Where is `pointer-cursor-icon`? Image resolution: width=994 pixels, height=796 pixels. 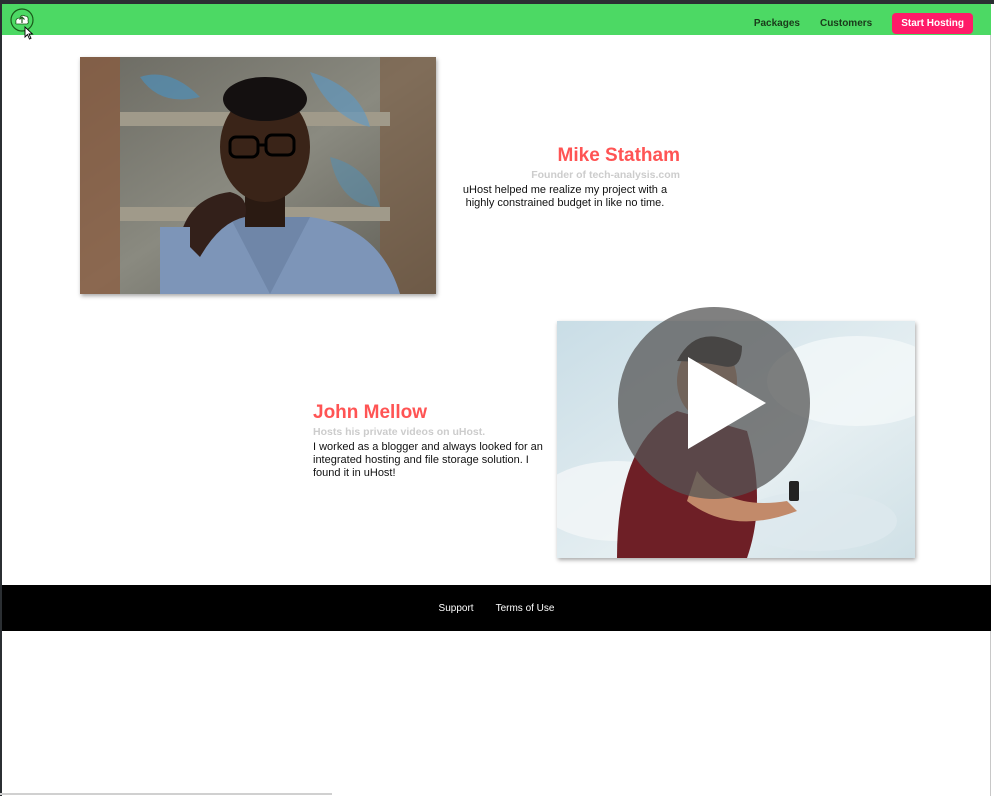 pointer-cursor-icon is located at coordinates (29, 33).